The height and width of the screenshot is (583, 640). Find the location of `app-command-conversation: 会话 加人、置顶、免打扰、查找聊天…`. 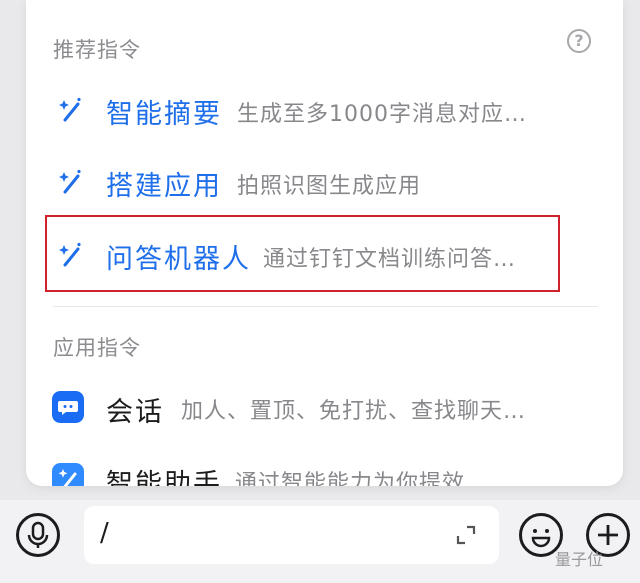

app-command-conversation: 会话 加人、置顶、免打扰、查找聊天… is located at coordinates (324, 407).